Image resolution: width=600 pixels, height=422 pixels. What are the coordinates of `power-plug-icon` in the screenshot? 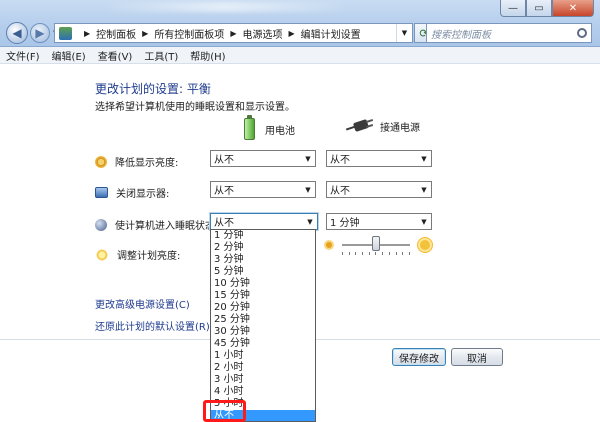 It's located at (359, 126).